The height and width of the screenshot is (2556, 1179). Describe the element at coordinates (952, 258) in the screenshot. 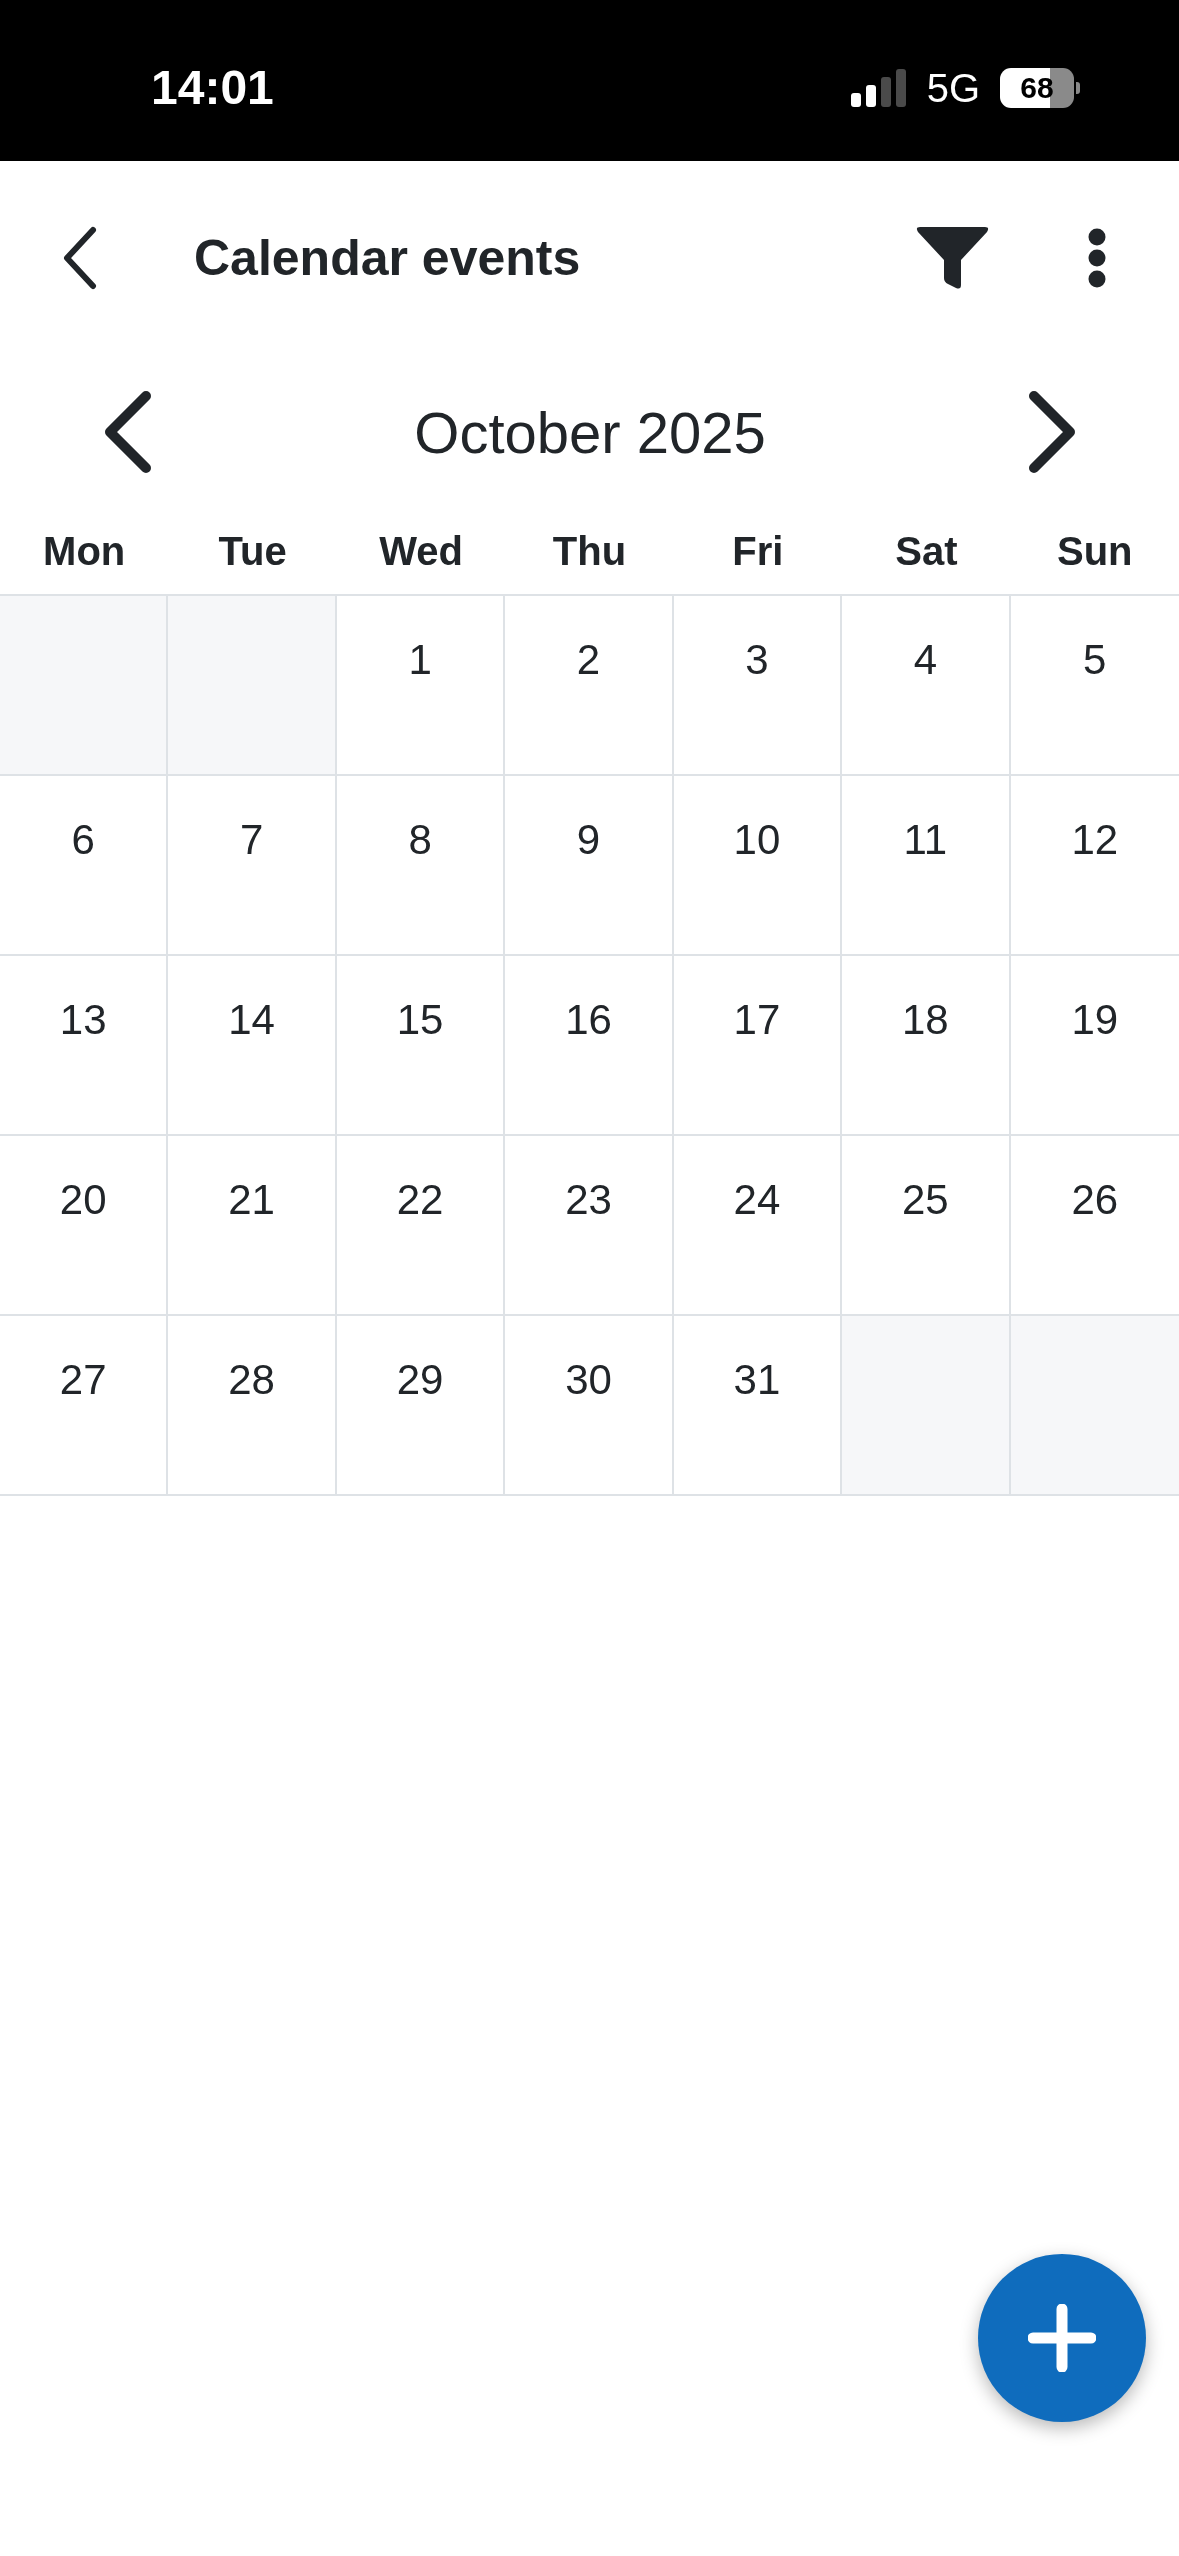

I see `filter-icon` at that location.